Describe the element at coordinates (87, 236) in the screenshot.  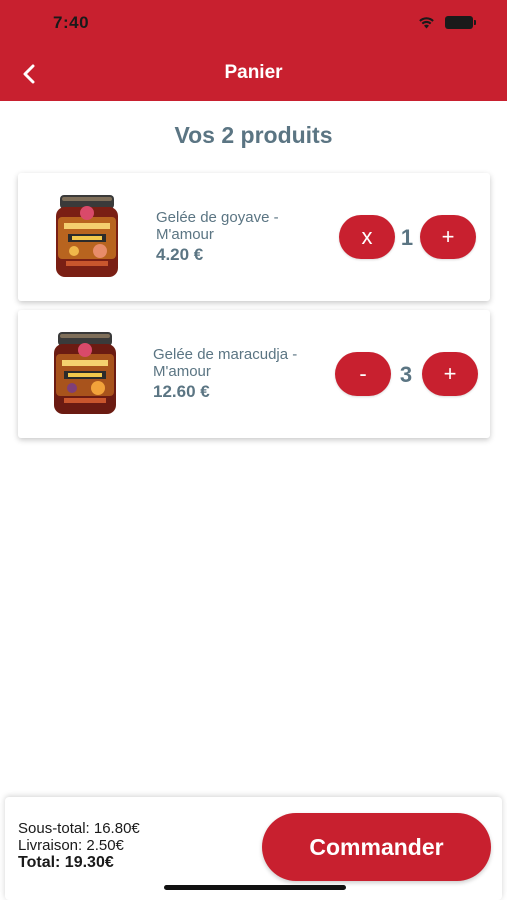
I see `jar-goyave-image` at that location.